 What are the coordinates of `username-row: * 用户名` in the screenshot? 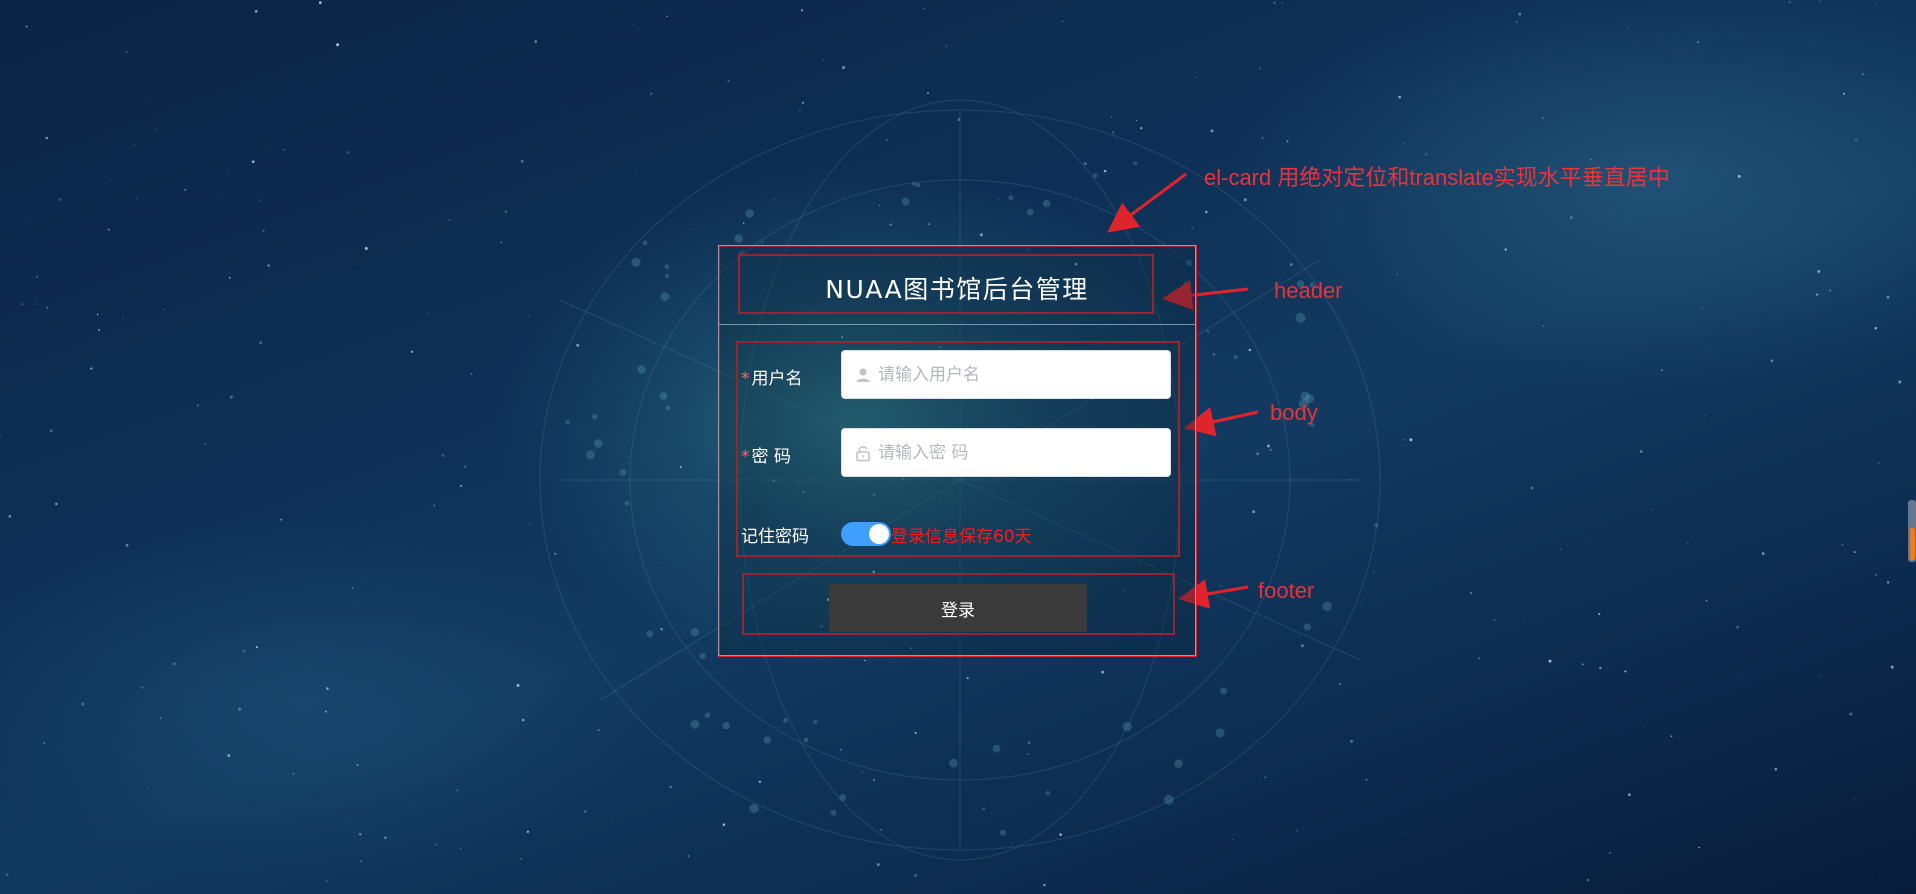 It's located at (966, 375).